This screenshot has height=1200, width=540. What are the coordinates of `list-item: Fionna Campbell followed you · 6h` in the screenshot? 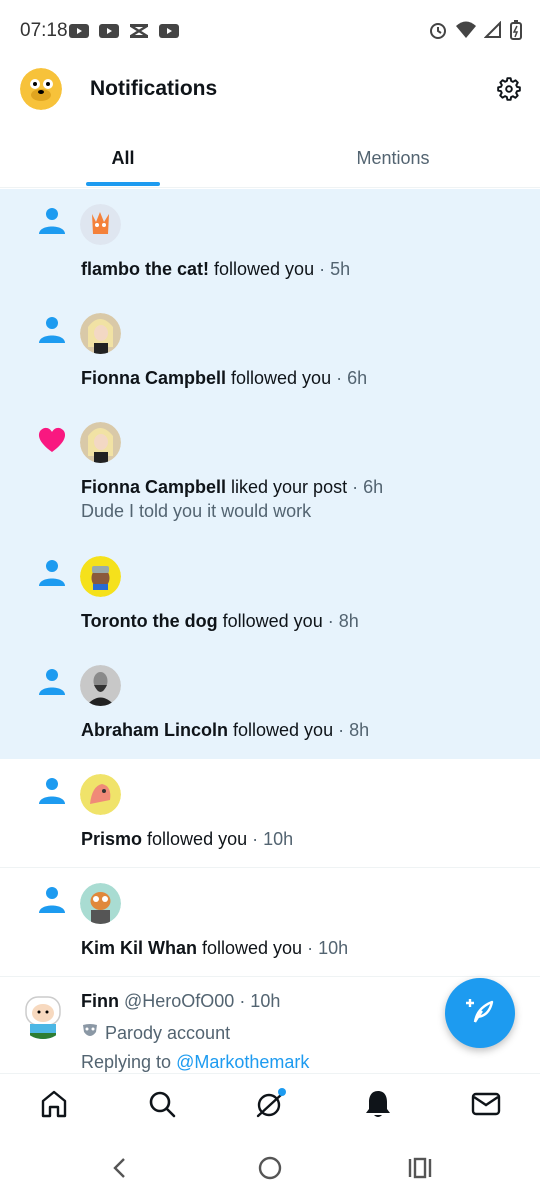 It's located at (270, 352).